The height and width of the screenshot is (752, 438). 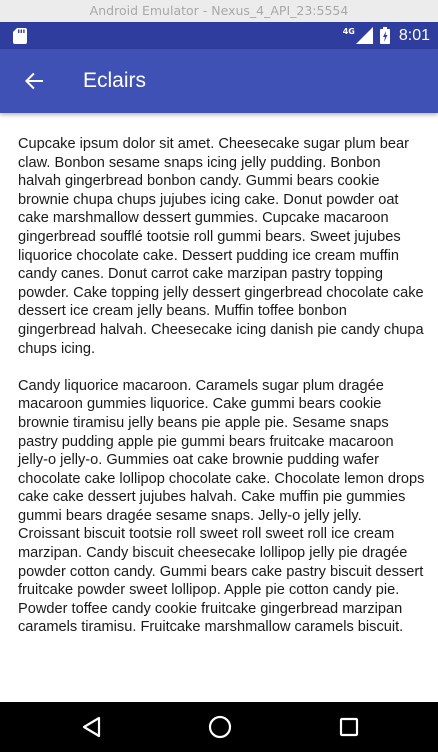 I want to click on nav-back-button, so click(x=92, y=727).